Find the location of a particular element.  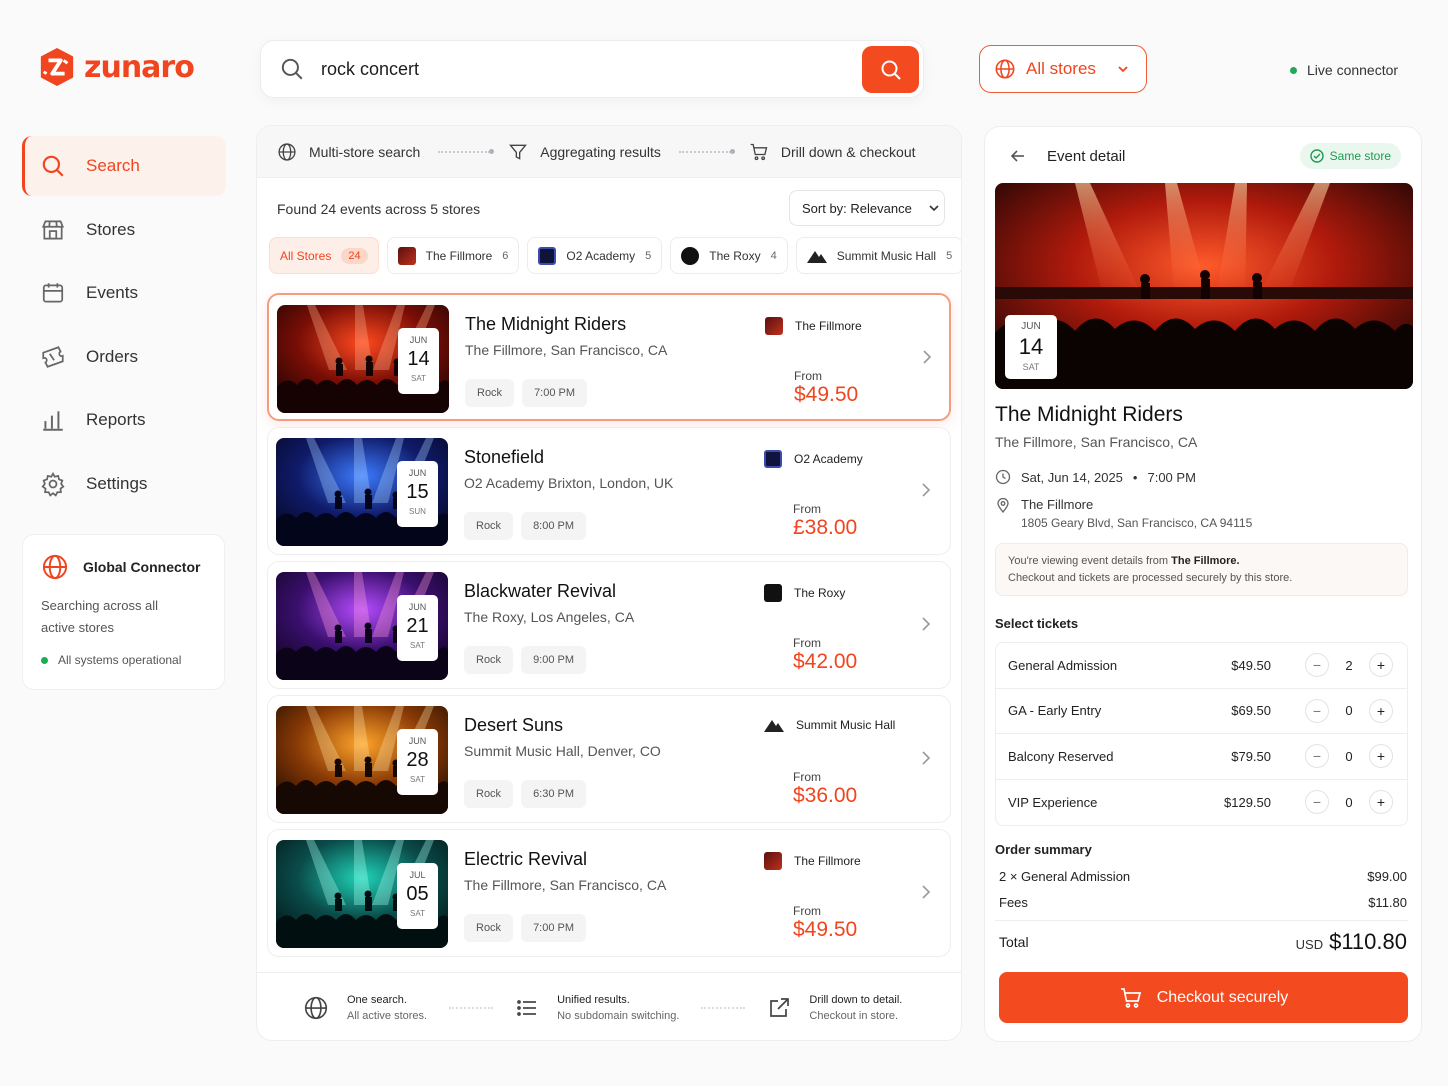

chip-count: 24 is located at coordinates (354, 255).